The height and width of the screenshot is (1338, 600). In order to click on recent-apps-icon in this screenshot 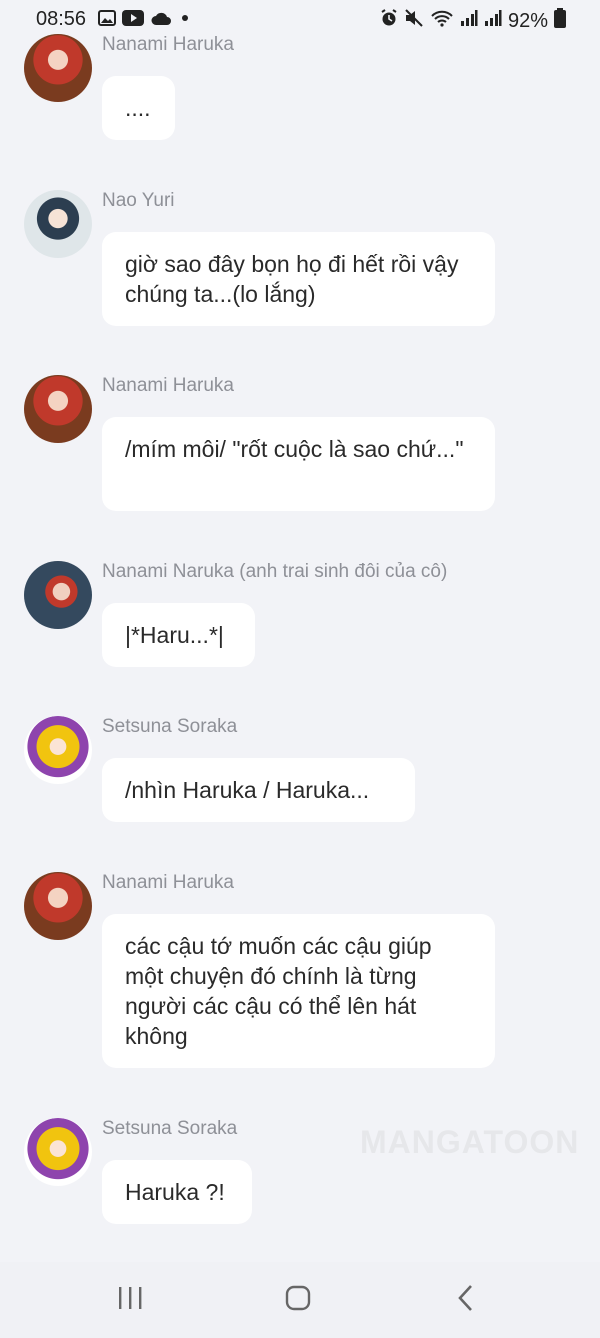, I will do `click(130, 1300)`.